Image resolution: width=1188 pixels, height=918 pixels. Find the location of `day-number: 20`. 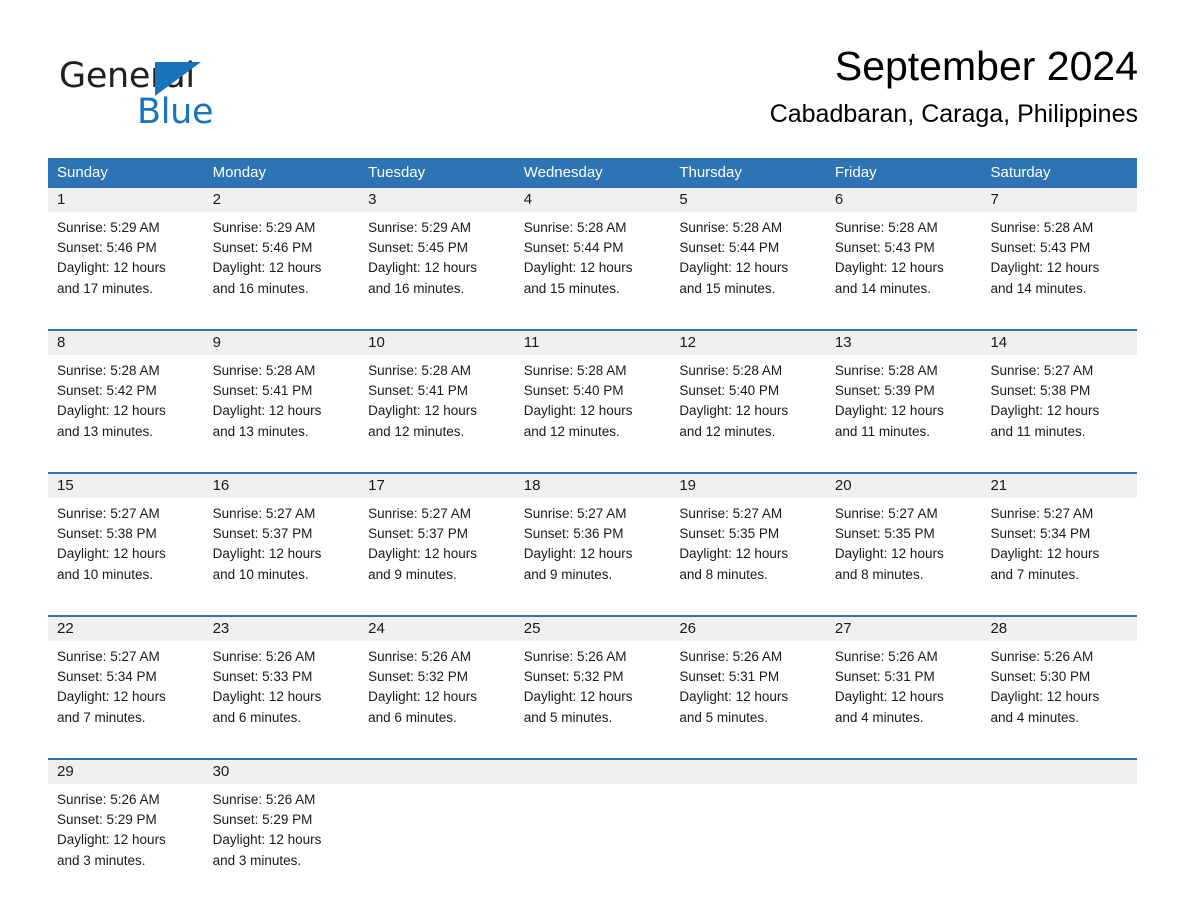

day-number: 20 is located at coordinates (904, 486).